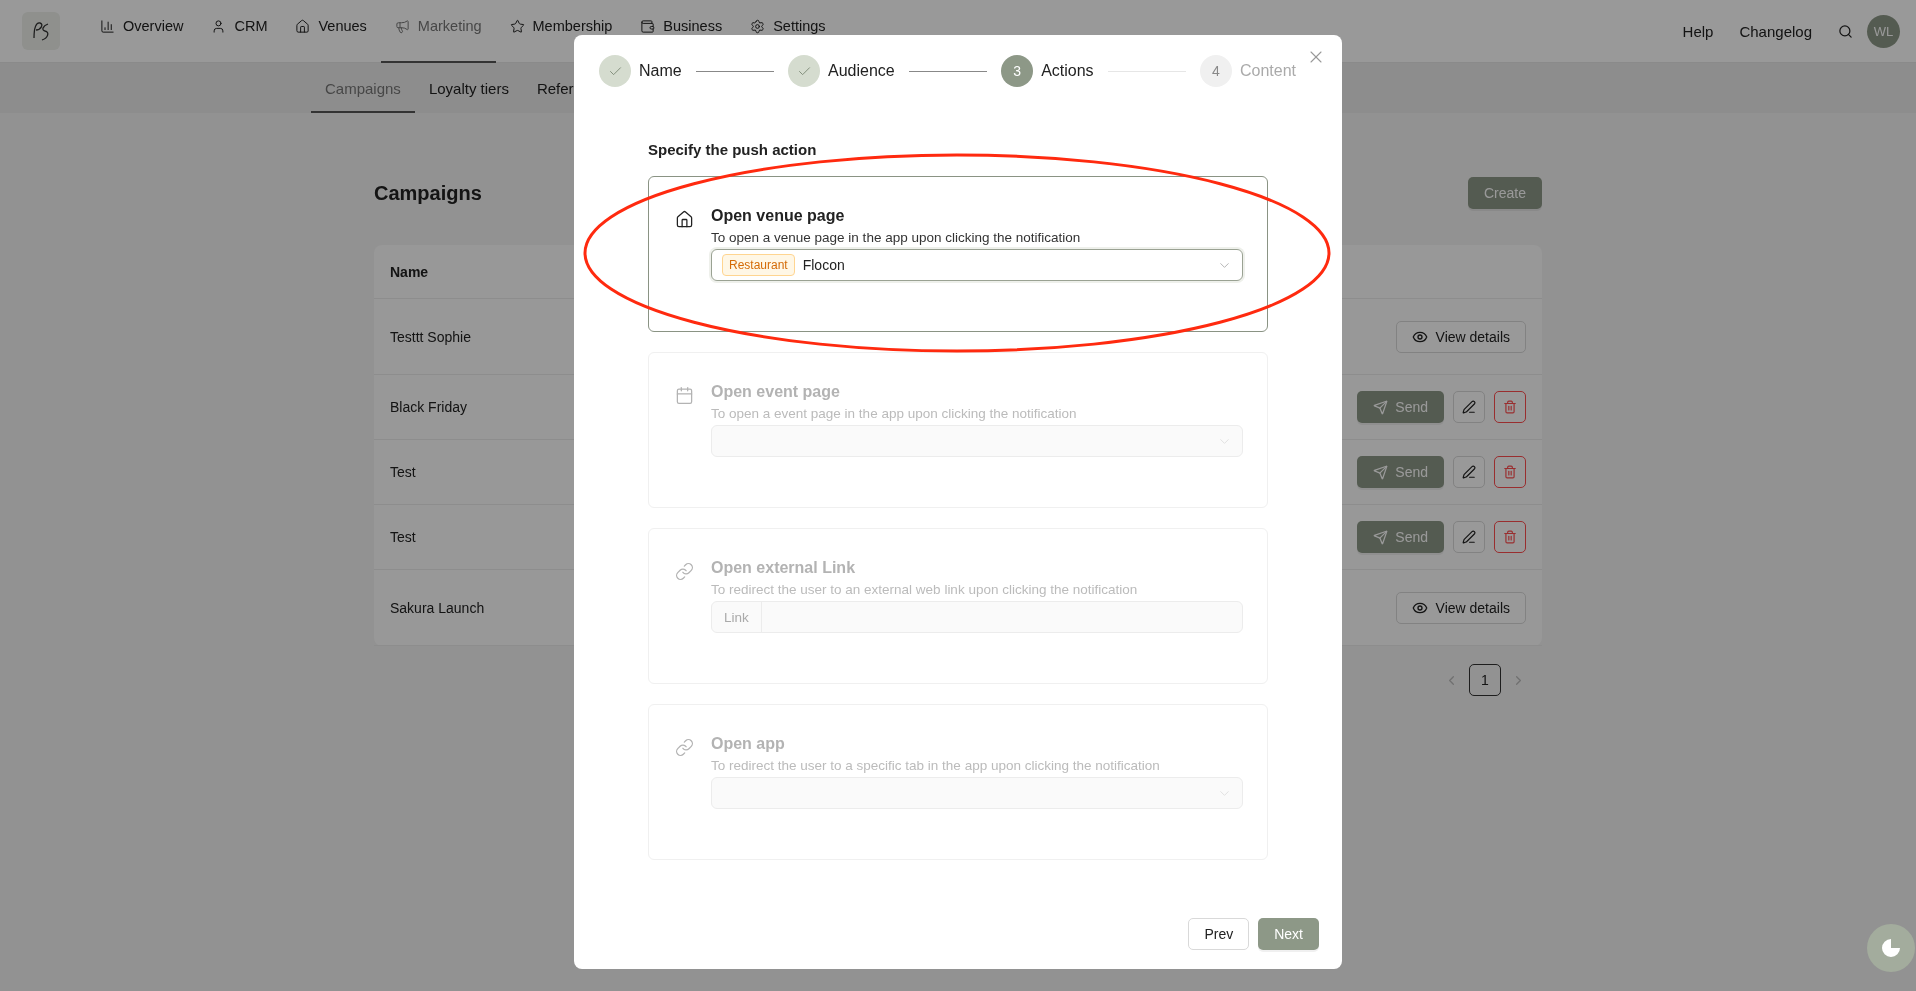  I want to click on step-label: Audience, so click(861, 71).